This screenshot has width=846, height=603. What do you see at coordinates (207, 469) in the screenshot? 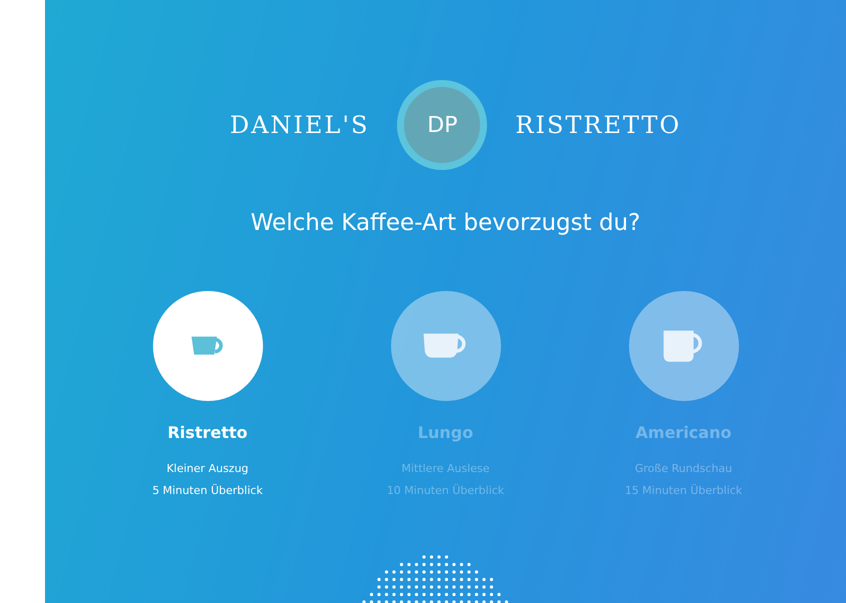
I see `option-detail: Kleiner Auszug` at bounding box center [207, 469].